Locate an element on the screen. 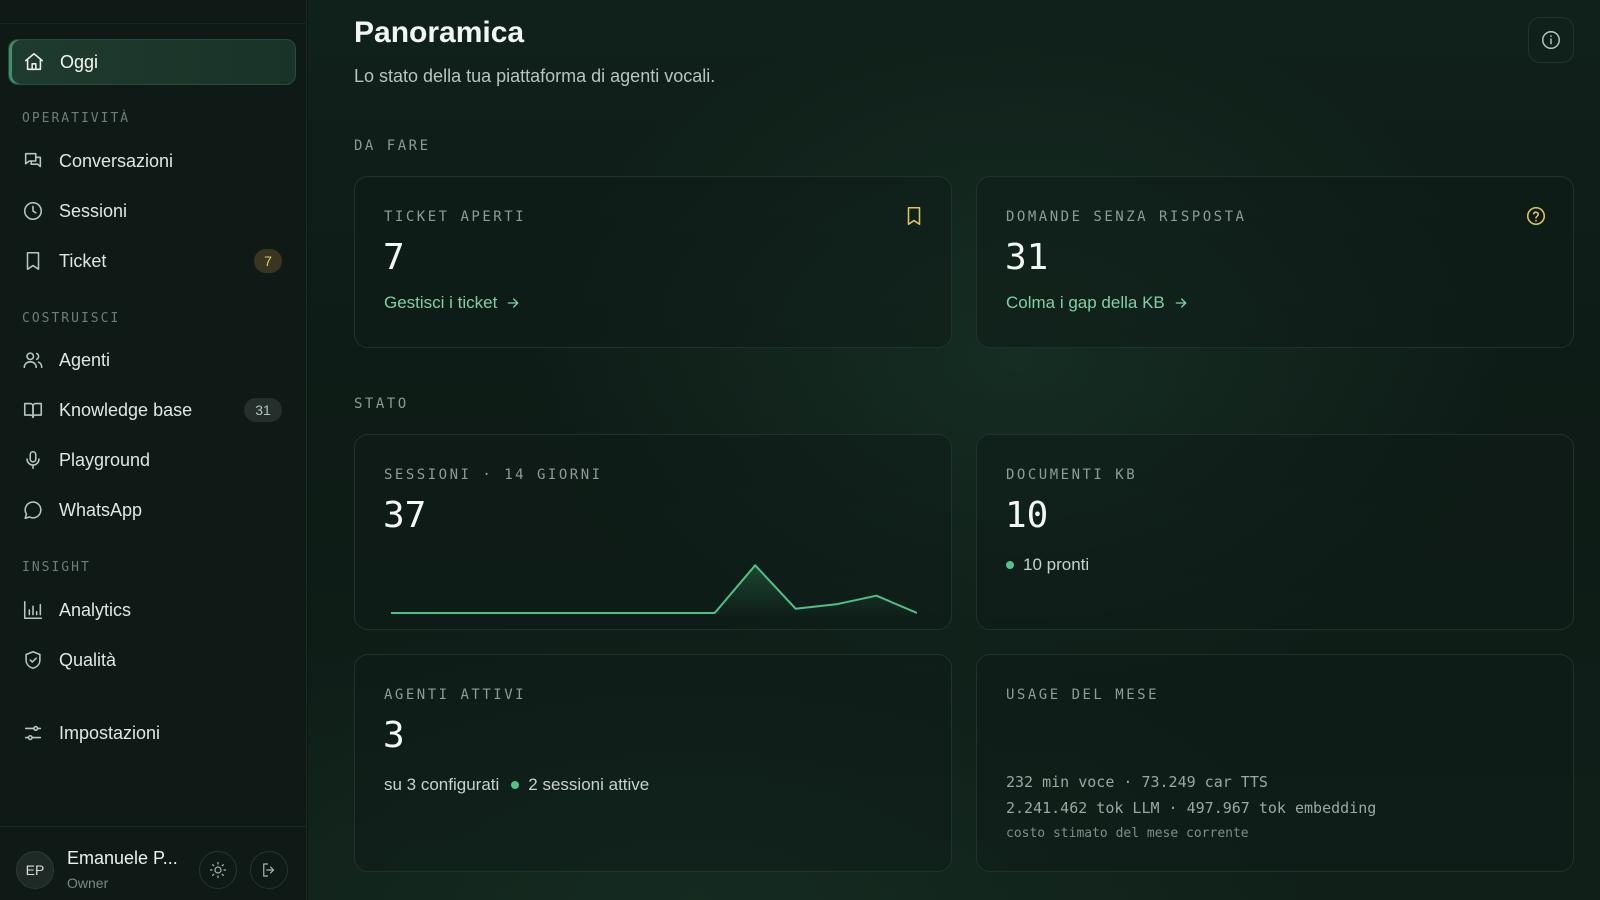 This screenshot has width=1600, height=900. sidebar-item-ticket: Ticket 7 is located at coordinates (152, 261).